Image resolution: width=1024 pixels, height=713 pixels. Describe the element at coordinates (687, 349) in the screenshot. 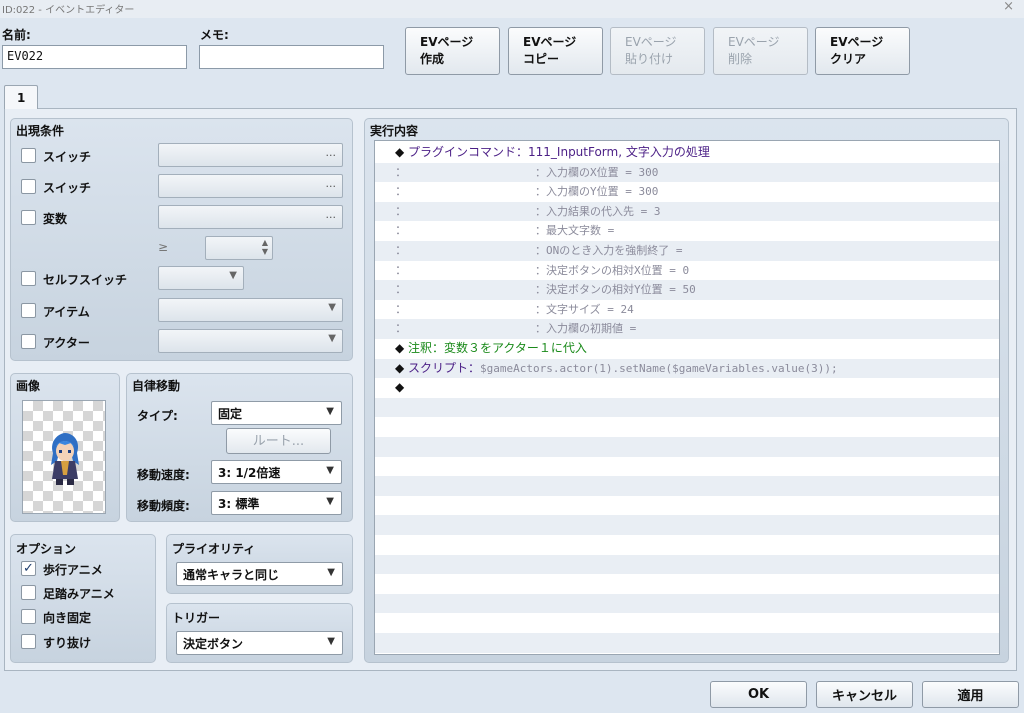

I see `command-row: ◆ 注釈：変数３をアクター１に代入` at that location.